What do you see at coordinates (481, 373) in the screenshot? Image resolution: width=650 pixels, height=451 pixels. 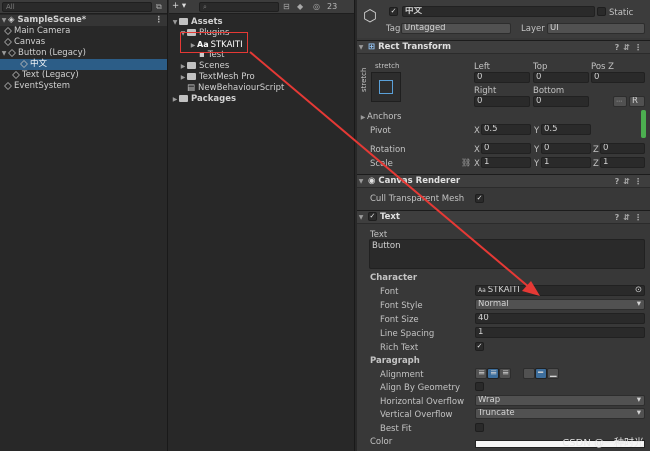 I see `align-left-icon: ≡` at bounding box center [481, 373].